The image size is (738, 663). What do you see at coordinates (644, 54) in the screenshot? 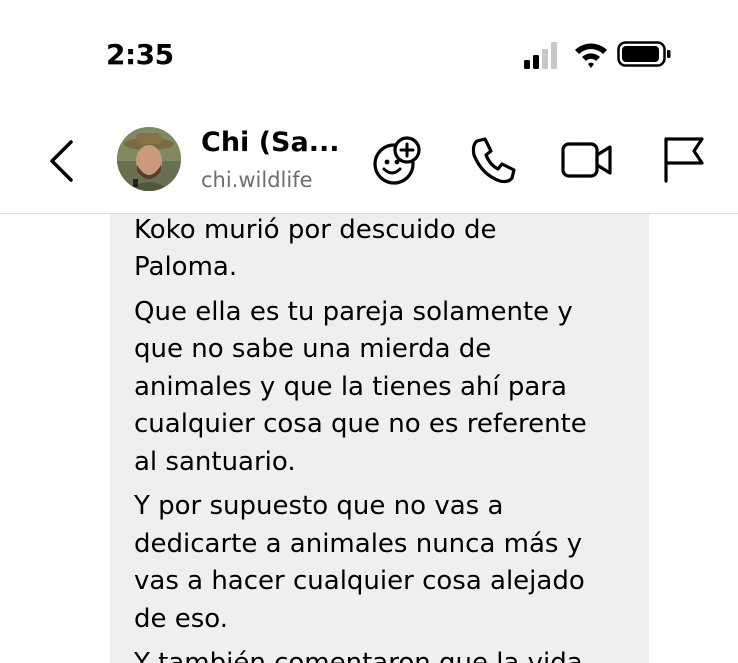
I see `battery-icon` at bounding box center [644, 54].